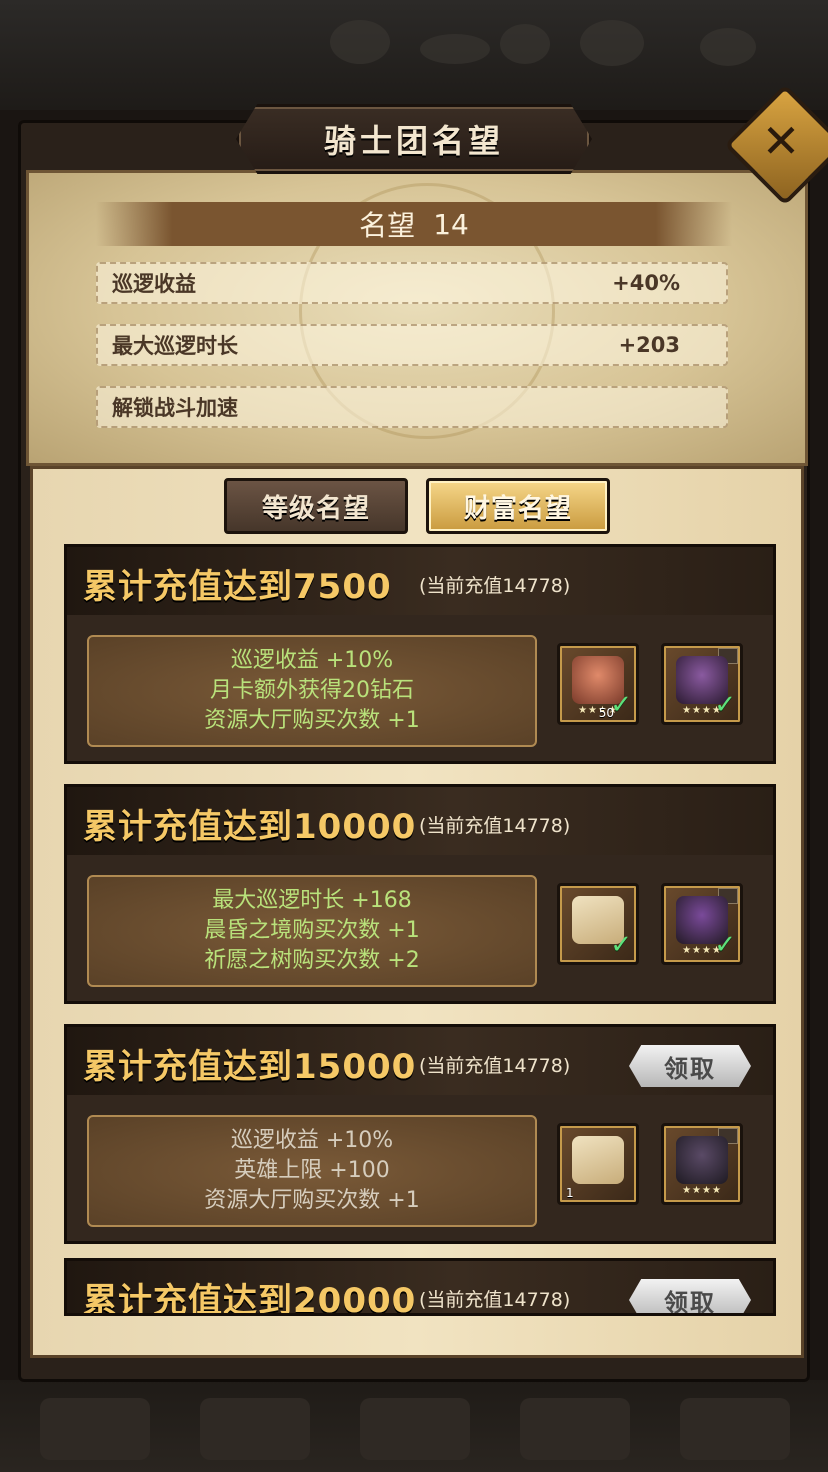 This screenshot has height=1472, width=828. I want to click on stat-name: 巡逻收益, so click(154, 284).